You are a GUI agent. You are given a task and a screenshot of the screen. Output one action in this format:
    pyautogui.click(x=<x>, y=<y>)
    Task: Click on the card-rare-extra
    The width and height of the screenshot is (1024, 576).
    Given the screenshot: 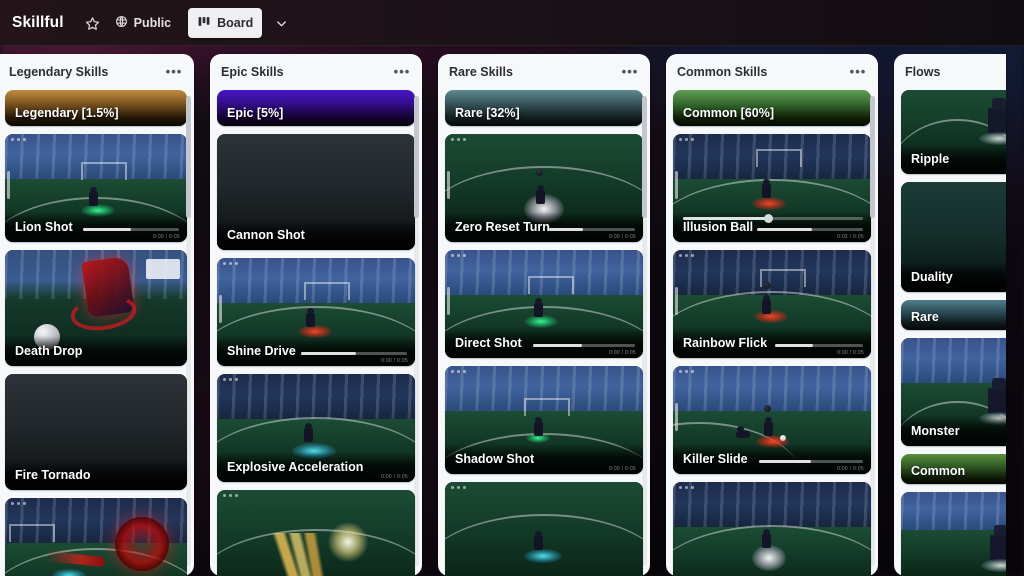 What is the action you would take?
    pyautogui.click(x=544, y=529)
    